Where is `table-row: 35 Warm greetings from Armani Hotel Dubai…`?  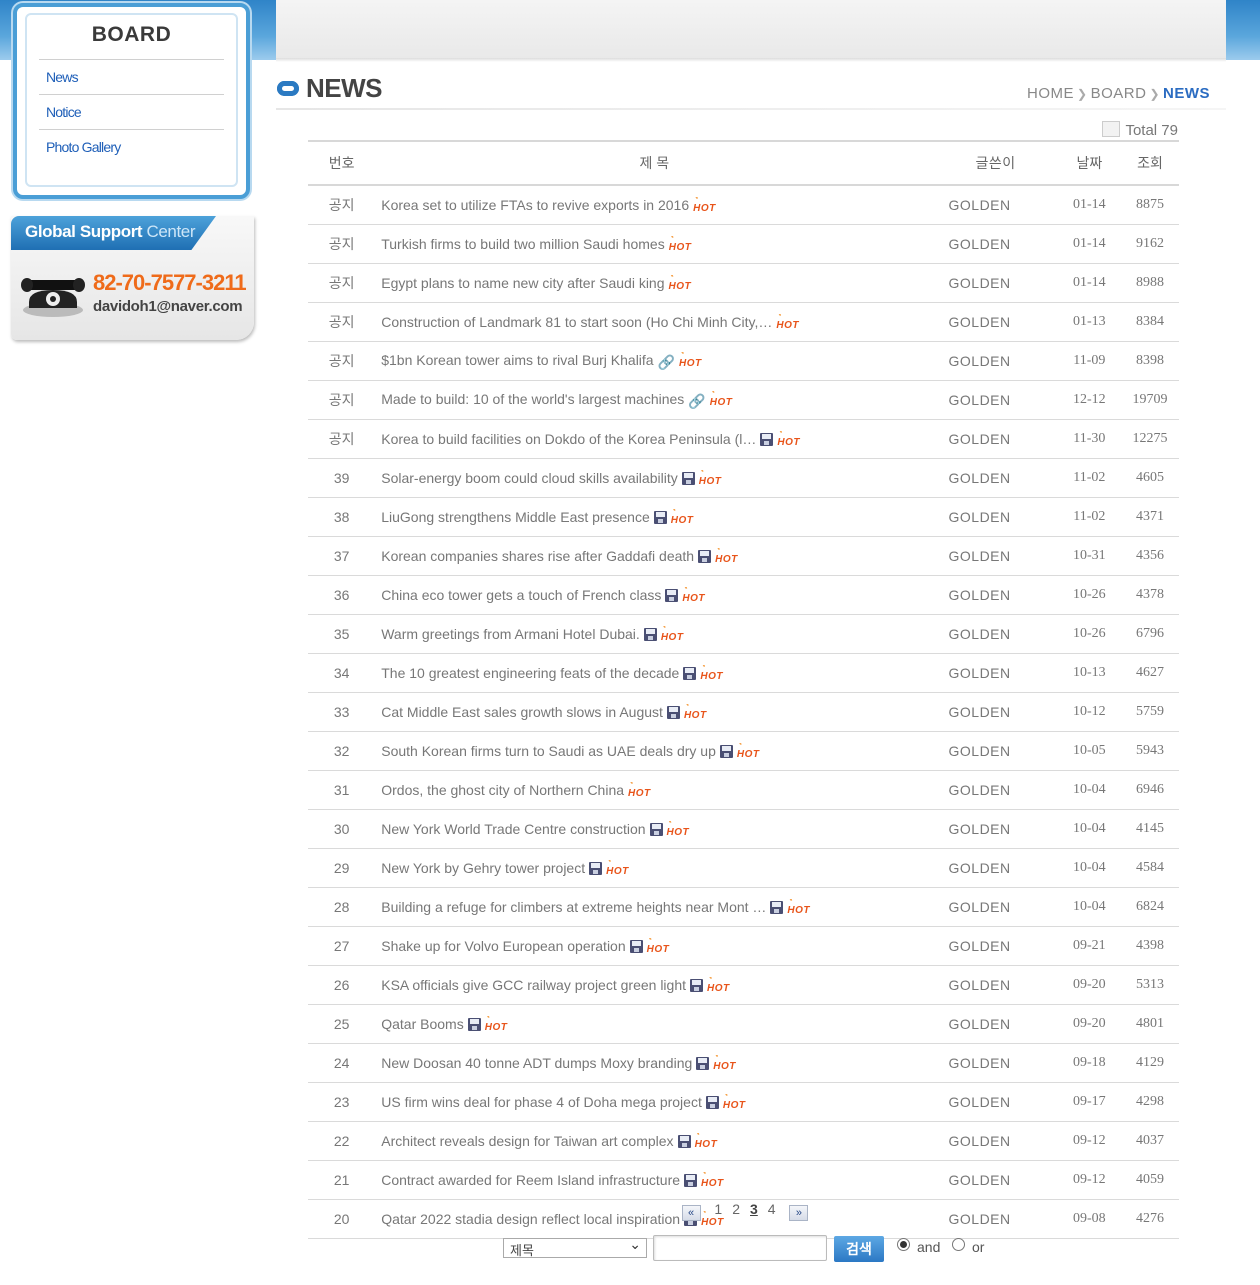
table-row: 35 Warm greetings from Armani Hotel Dubai… is located at coordinates (743, 634).